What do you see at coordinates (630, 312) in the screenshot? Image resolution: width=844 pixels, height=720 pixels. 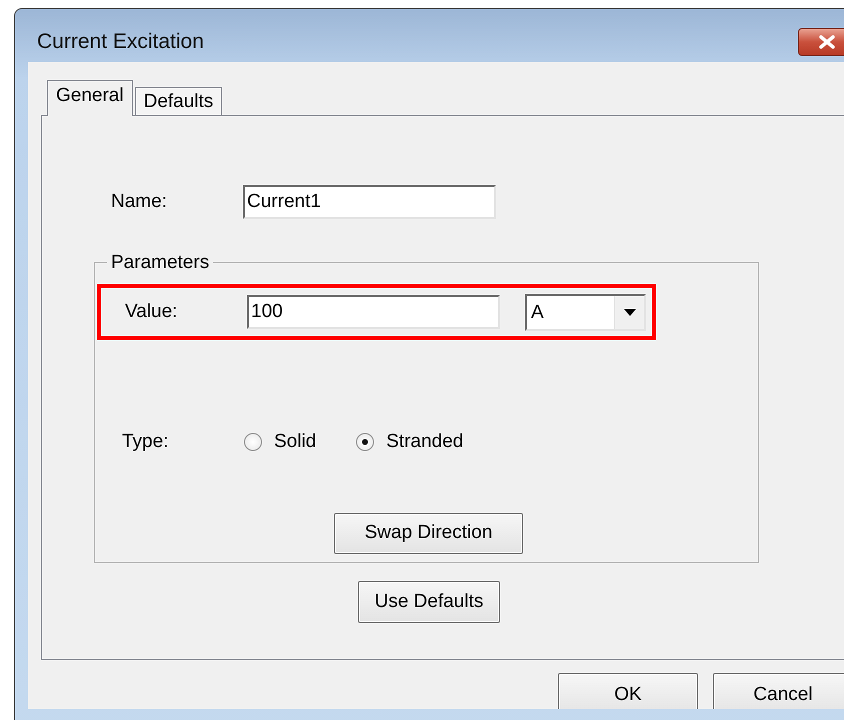 I see `caret-icon` at bounding box center [630, 312].